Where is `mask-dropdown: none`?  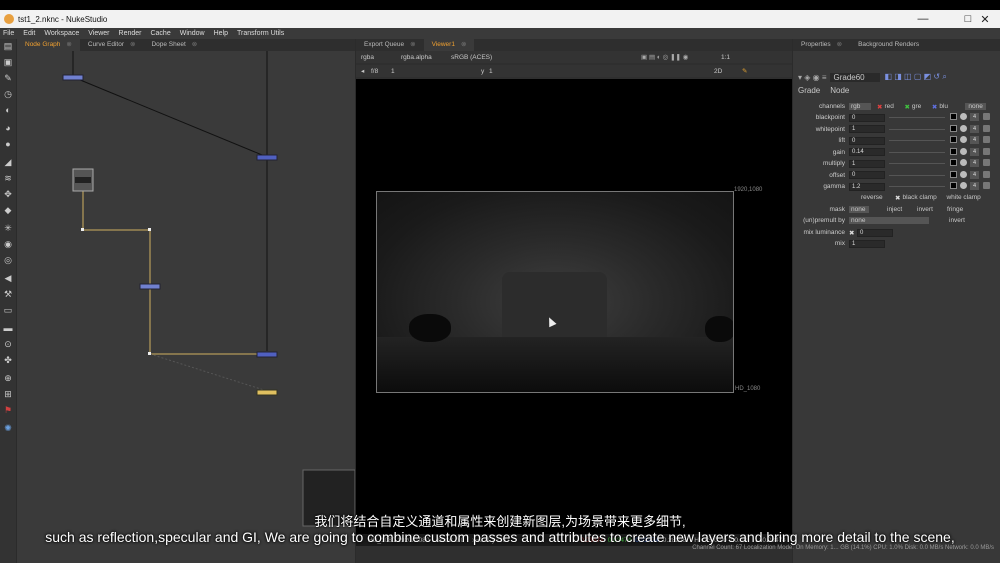
mask-dropdown: none is located at coordinates (859, 209).